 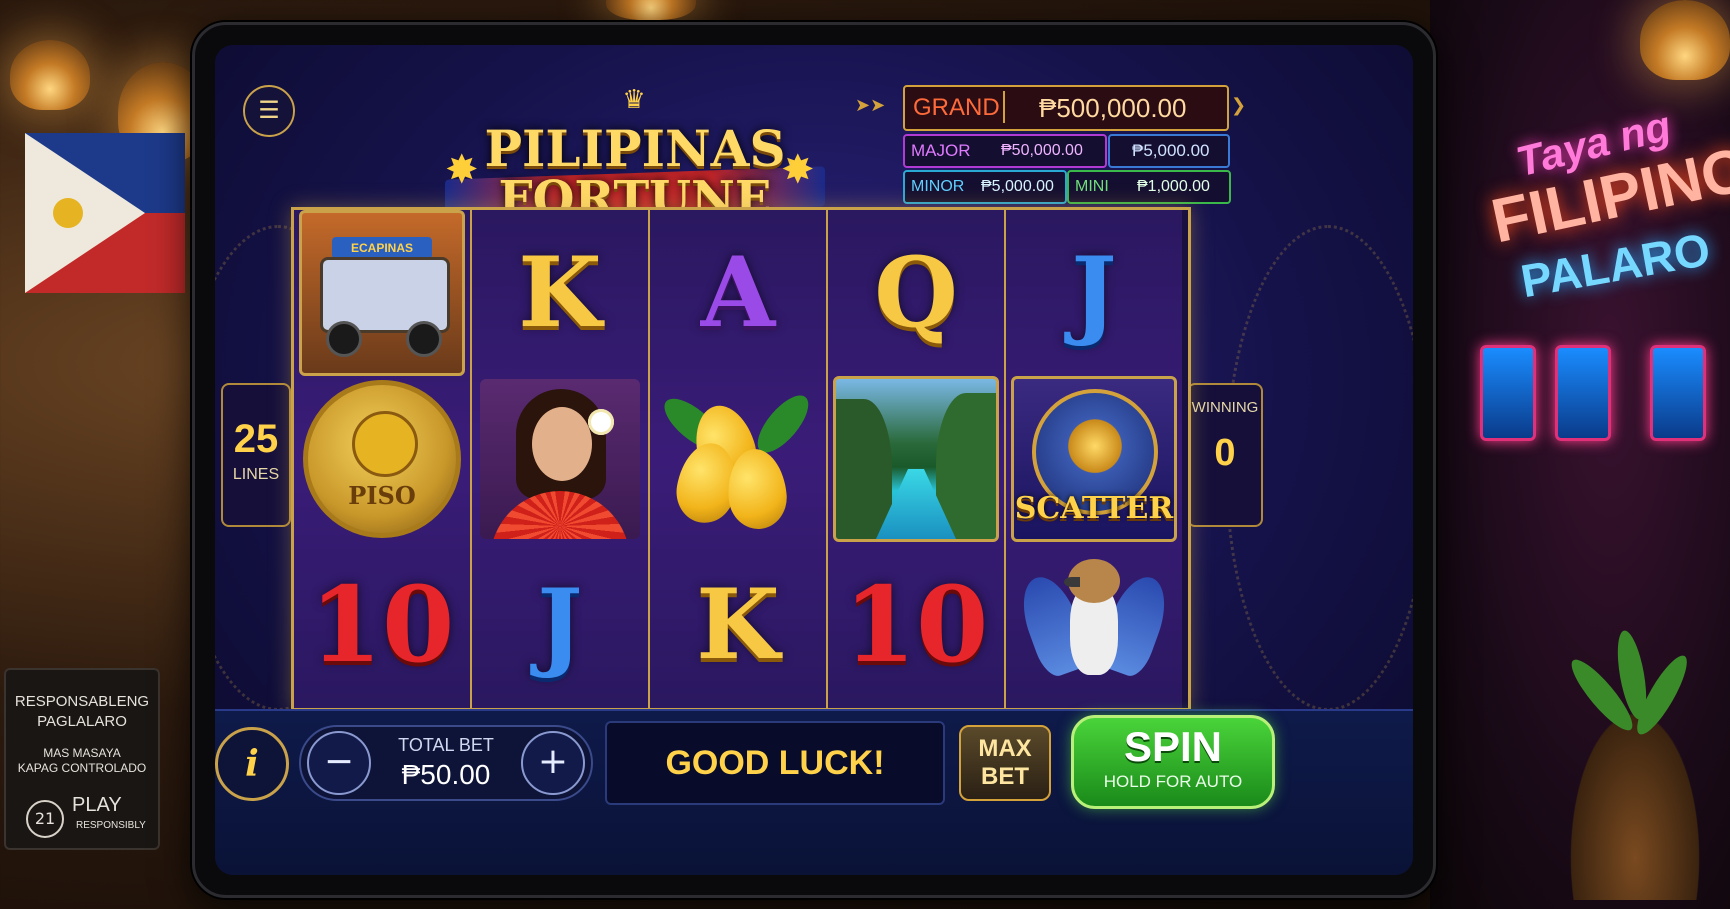 What do you see at coordinates (1004, 107) in the screenshot?
I see `divider` at bounding box center [1004, 107].